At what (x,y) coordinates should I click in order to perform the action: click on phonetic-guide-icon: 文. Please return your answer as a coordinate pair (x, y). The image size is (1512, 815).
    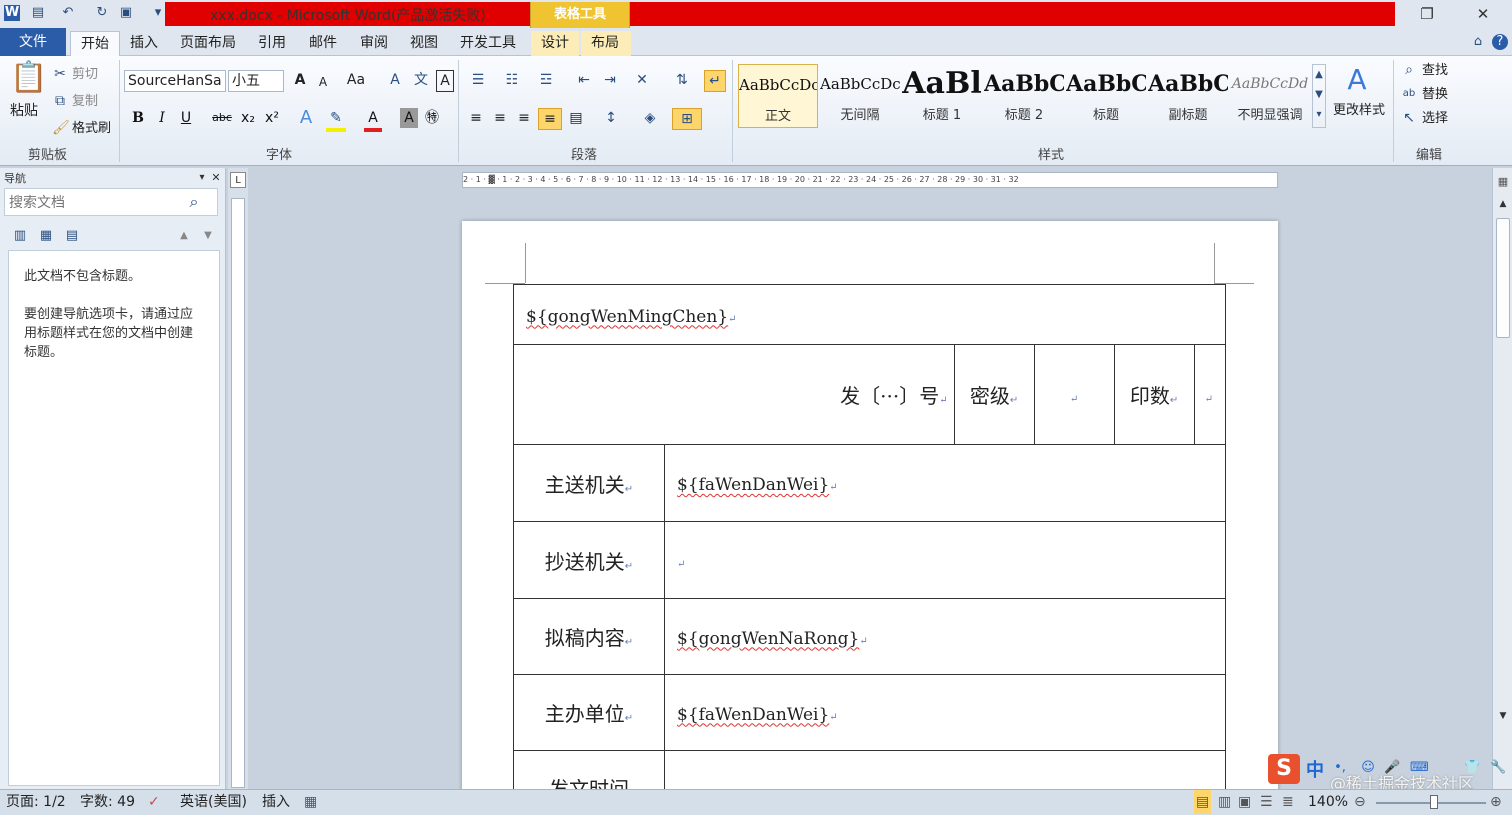
    Looking at the image, I should click on (421, 80).